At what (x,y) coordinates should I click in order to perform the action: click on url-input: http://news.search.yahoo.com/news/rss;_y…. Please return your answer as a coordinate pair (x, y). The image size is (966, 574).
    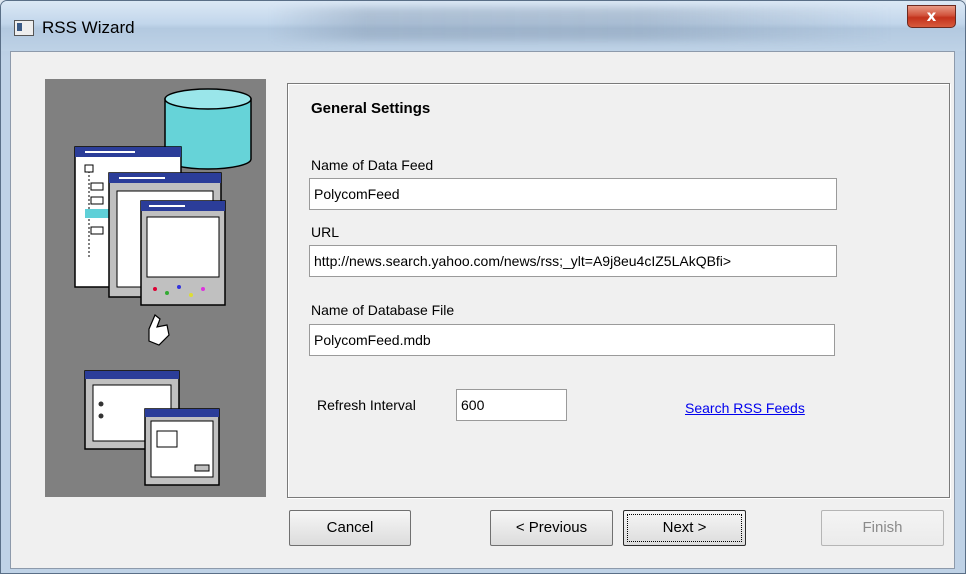
    Looking at the image, I should click on (573, 261).